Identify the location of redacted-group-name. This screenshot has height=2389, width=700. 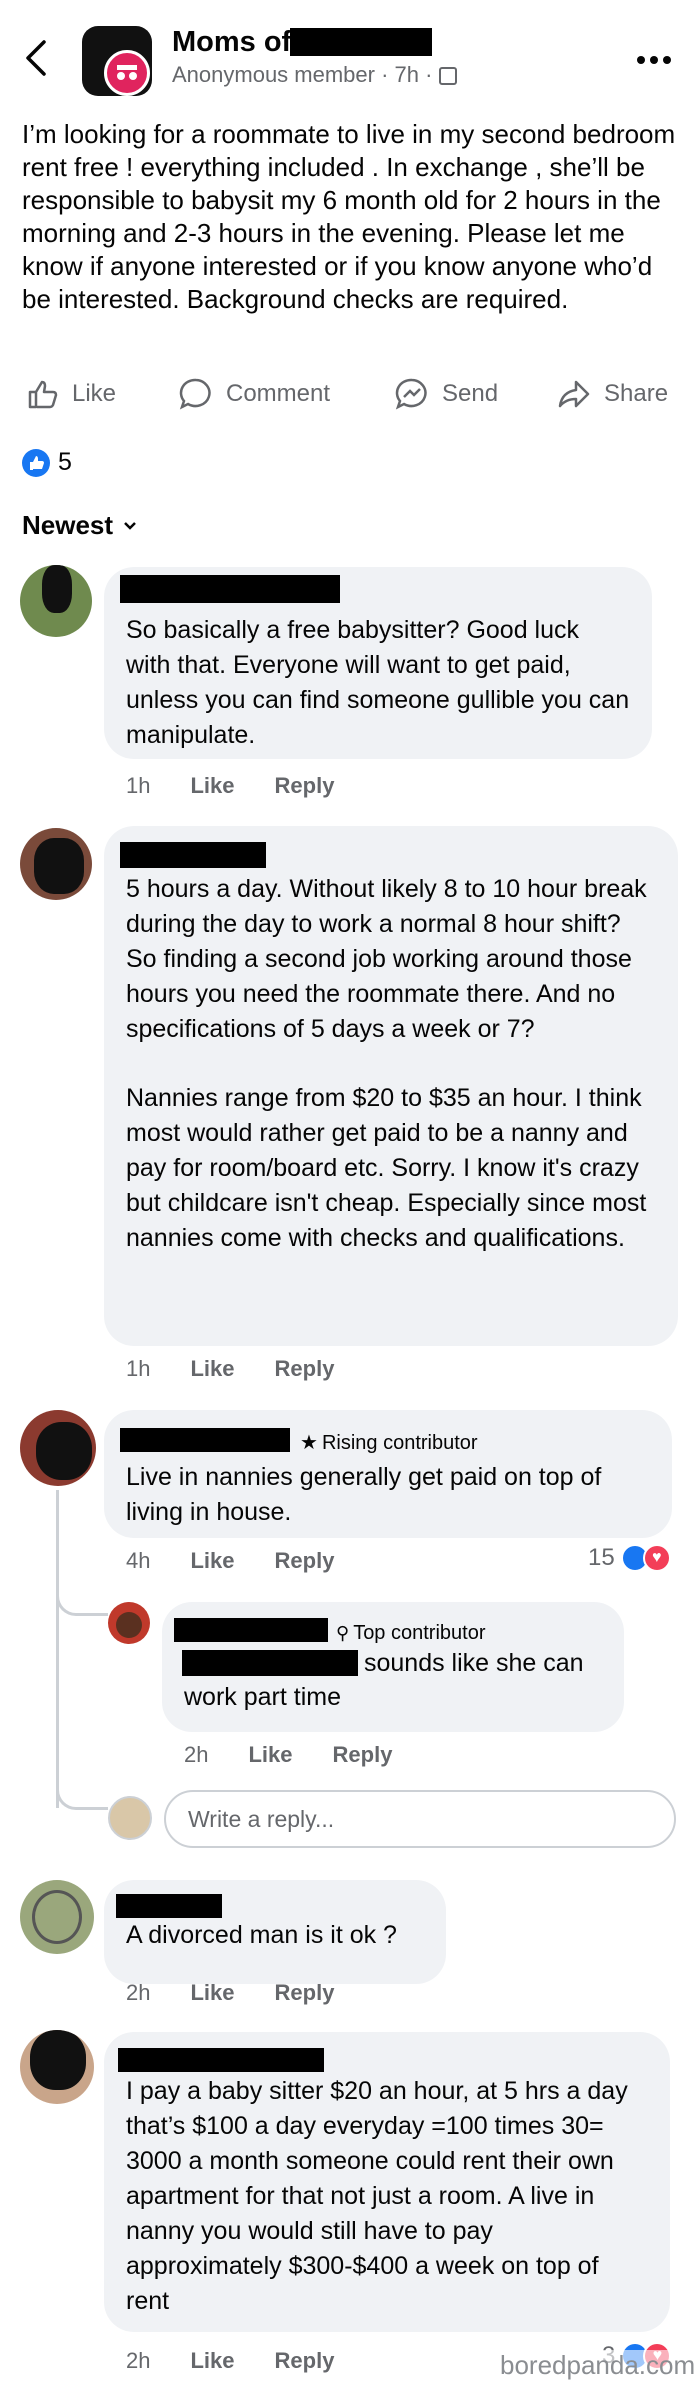
(361, 42).